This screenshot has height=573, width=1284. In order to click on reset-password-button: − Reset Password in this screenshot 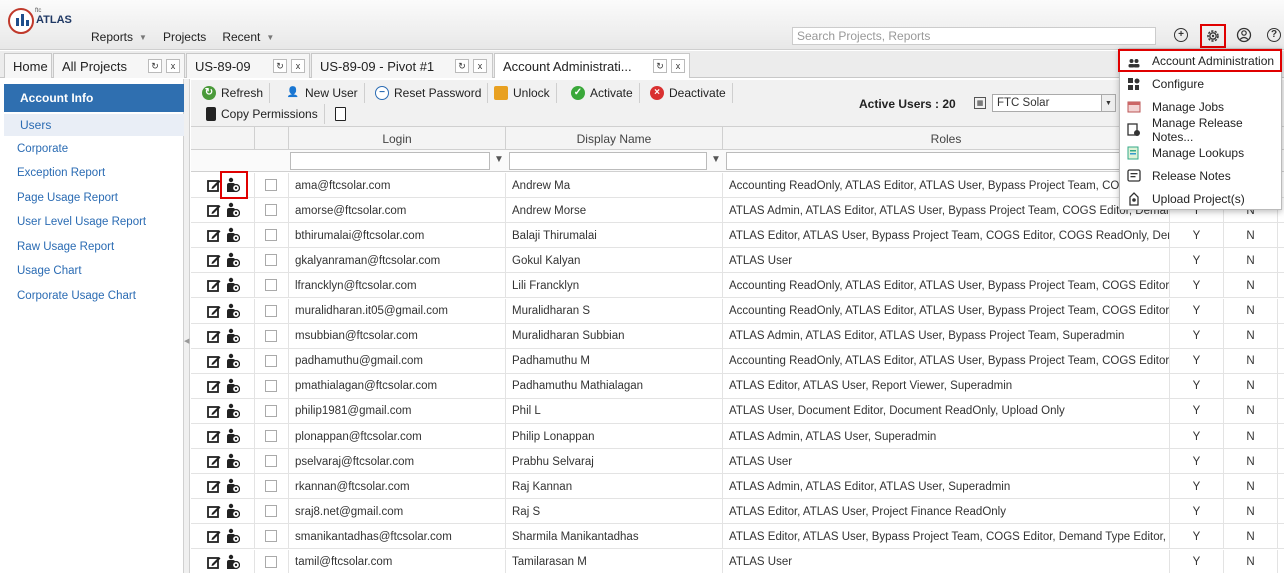, I will do `click(429, 93)`.